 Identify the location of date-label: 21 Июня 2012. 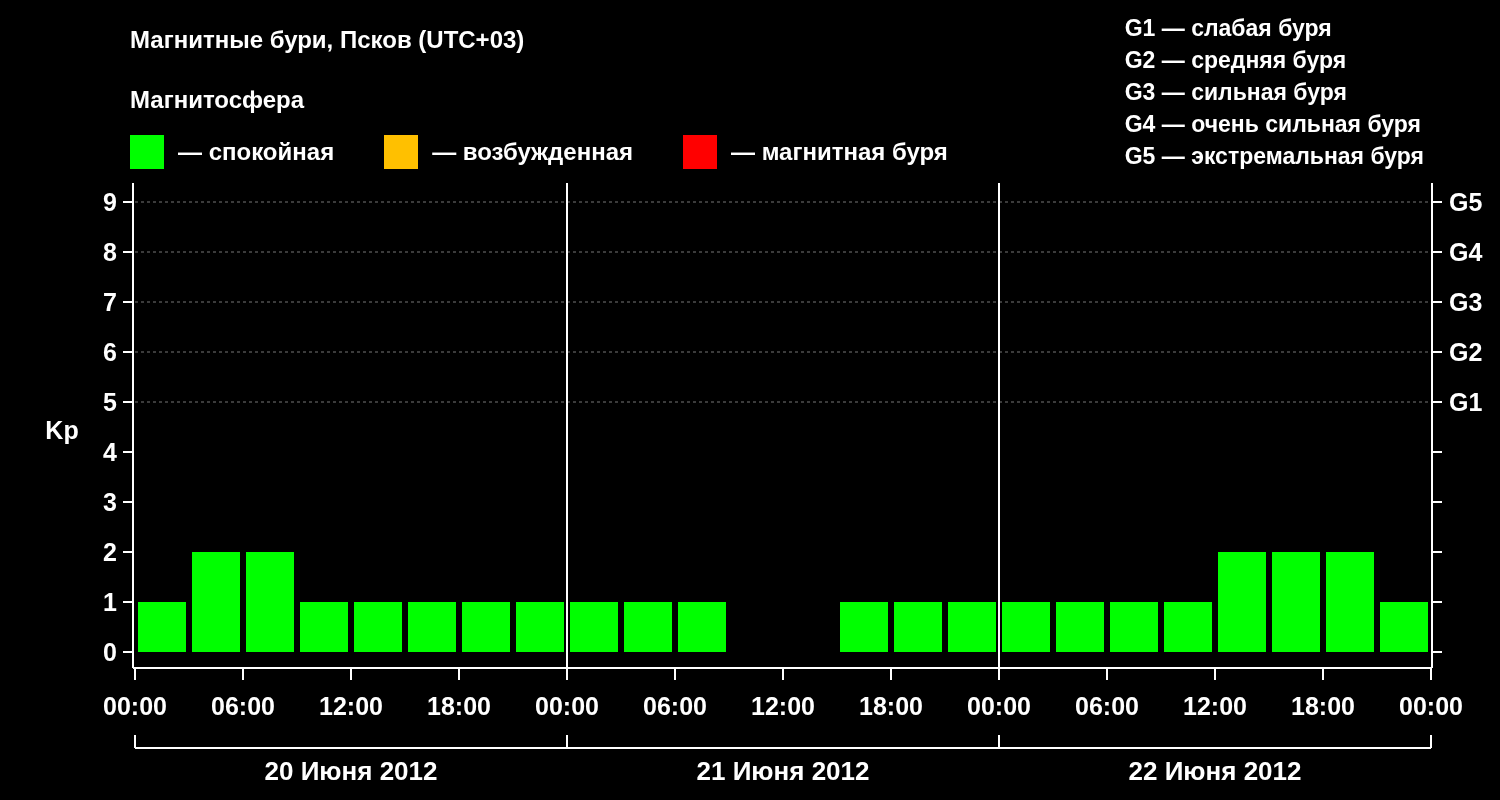
(783, 771).